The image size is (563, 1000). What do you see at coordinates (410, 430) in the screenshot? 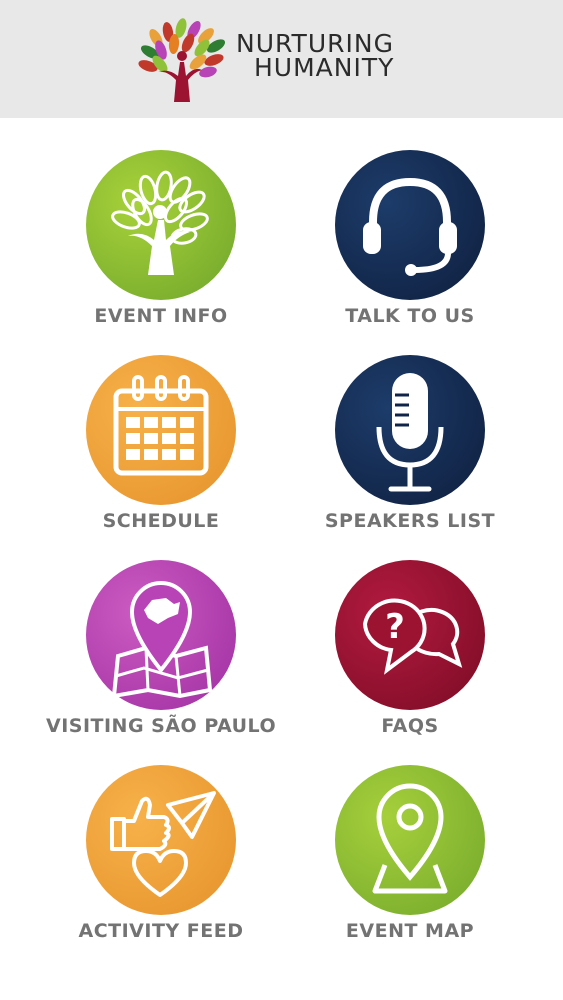
I see `microphone-icon` at bounding box center [410, 430].